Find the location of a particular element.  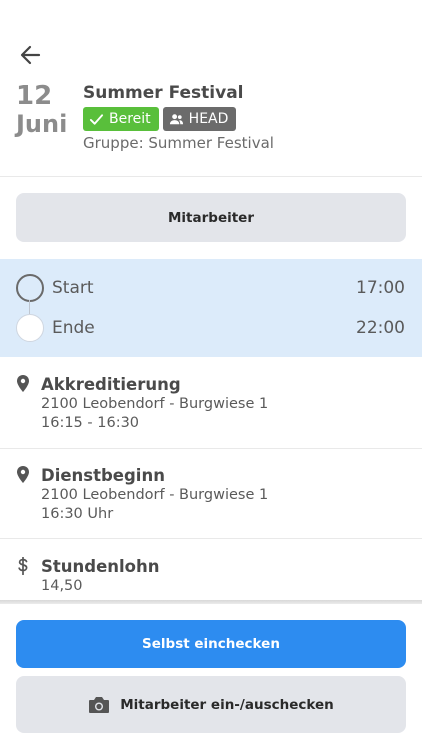

people-icon is located at coordinates (176, 118).